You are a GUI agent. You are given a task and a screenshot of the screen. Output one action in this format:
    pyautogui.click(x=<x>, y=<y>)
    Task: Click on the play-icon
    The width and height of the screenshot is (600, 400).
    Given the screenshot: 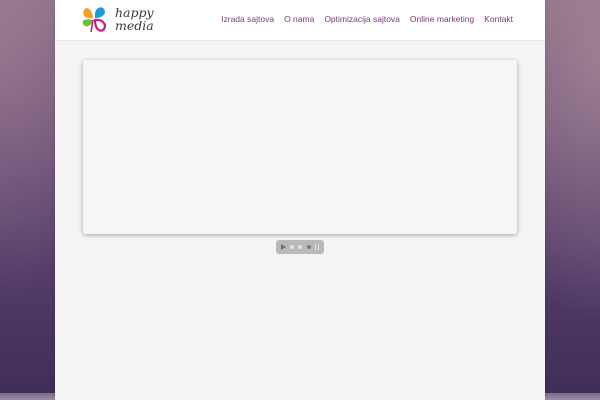 What is the action you would take?
    pyautogui.click(x=284, y=247)
    